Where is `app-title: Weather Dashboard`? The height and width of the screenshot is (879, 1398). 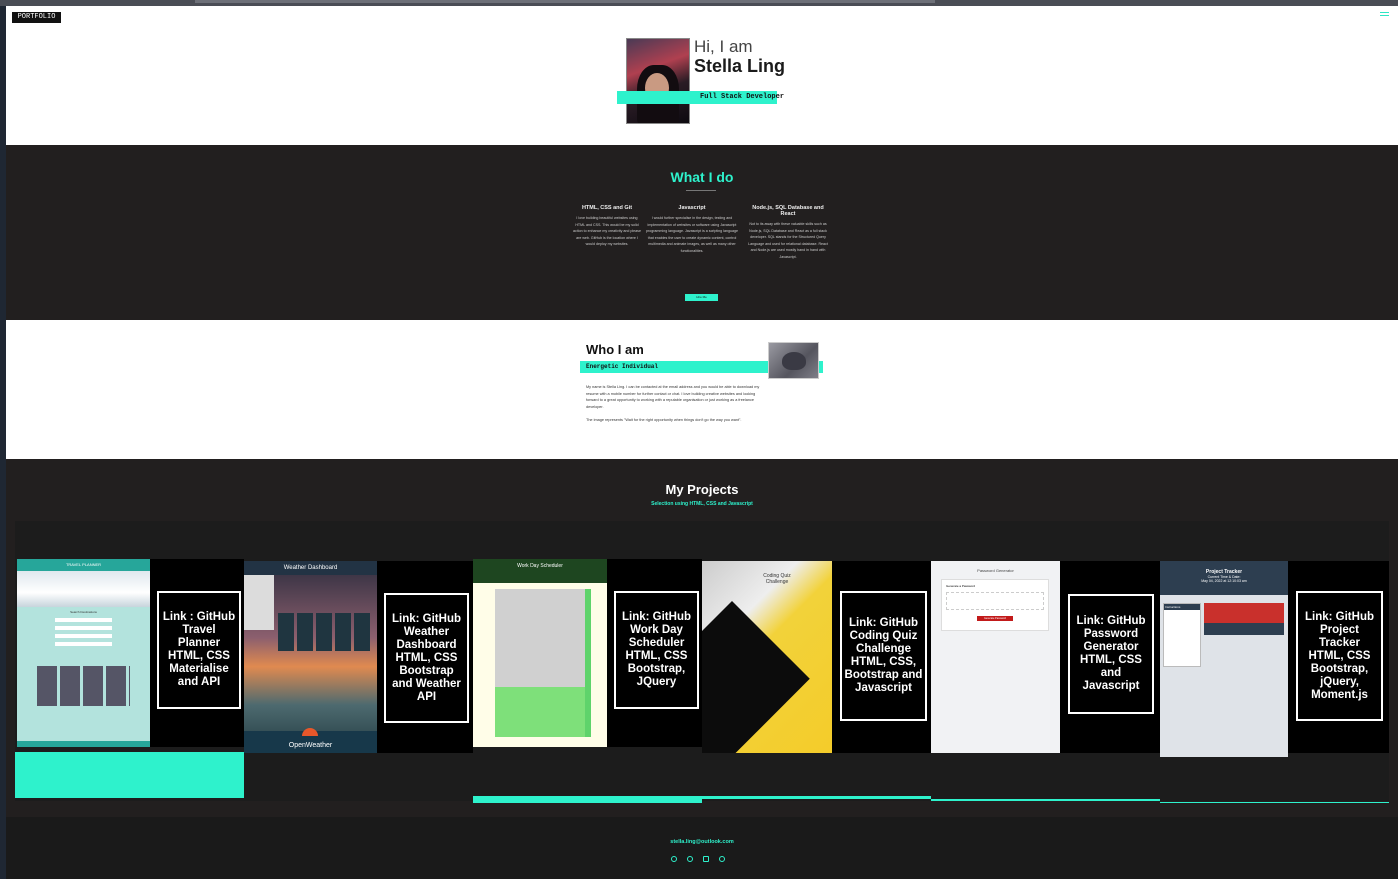
app-title: Weather Dashboard is located at coordinates (310, 568).